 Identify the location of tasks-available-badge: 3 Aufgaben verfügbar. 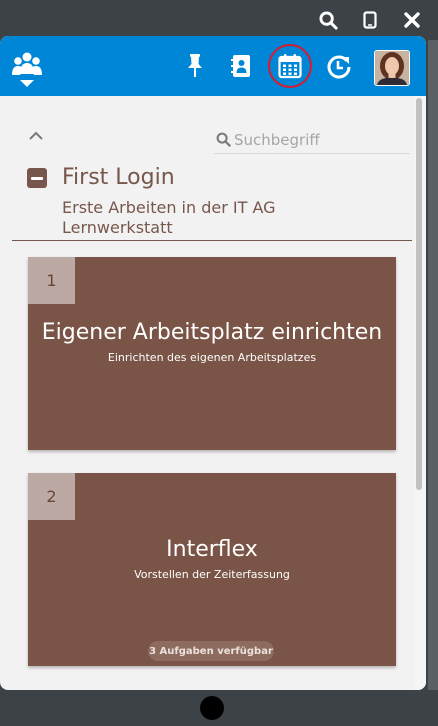
(211, 651).